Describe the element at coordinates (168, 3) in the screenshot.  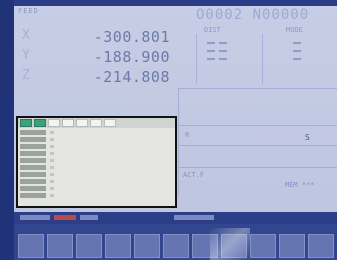
I see `screen-top-bezel` at that location.